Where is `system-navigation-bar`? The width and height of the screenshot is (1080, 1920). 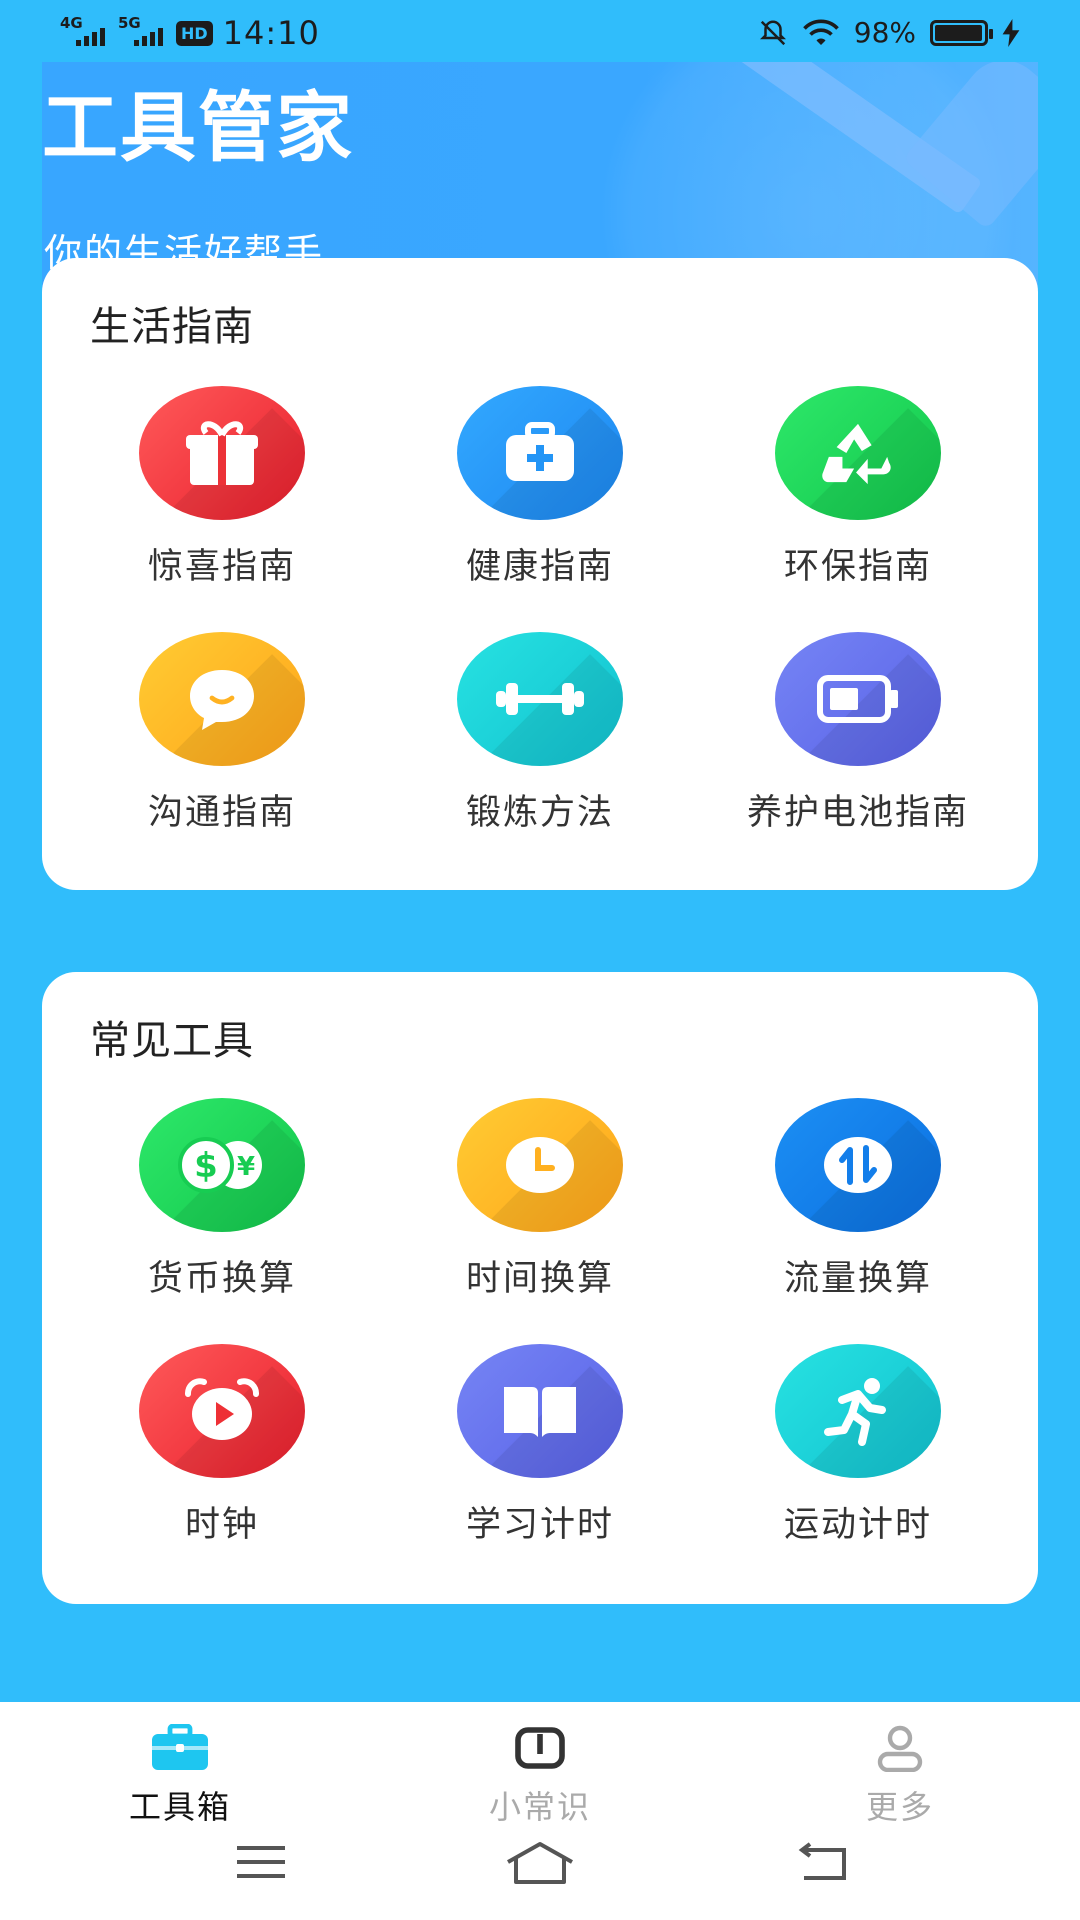
system-navigation-bar is located at coordinates (540, 1873).